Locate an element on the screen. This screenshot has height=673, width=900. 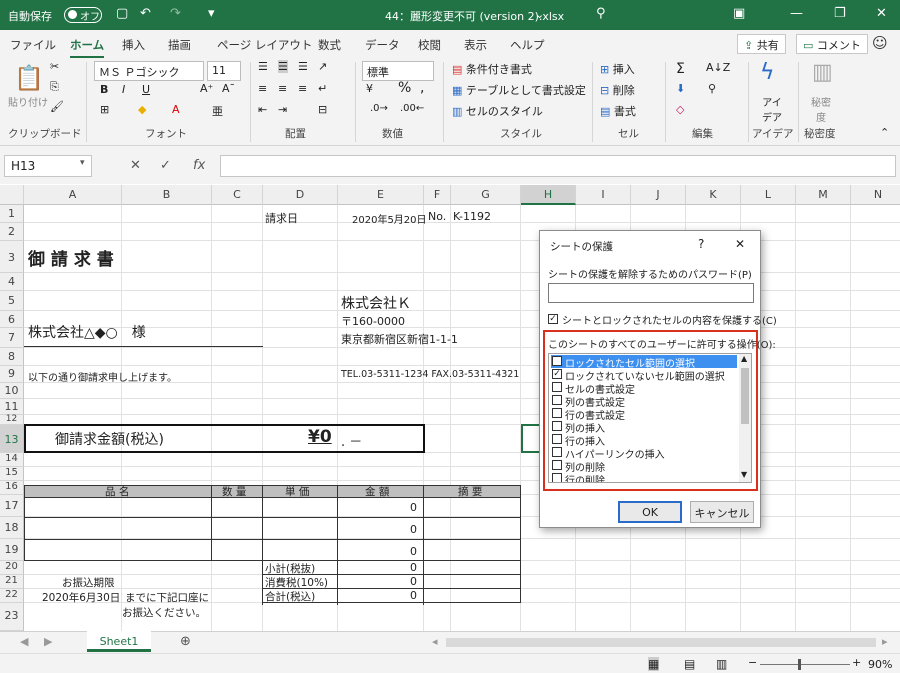
indent-increase-icon: ⇥ is located at coordinates (282, 109).